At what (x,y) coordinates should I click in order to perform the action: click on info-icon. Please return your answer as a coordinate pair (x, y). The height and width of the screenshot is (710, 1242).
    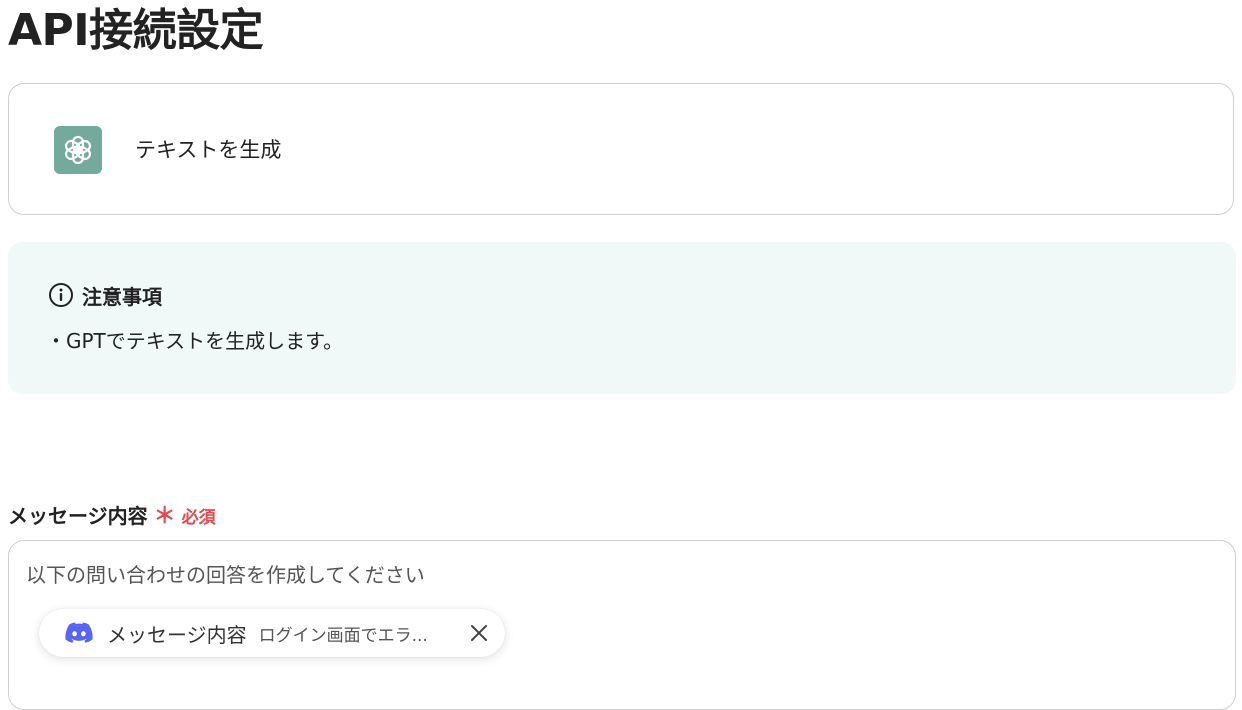
    Looking at the image, I should click on (61, 297).